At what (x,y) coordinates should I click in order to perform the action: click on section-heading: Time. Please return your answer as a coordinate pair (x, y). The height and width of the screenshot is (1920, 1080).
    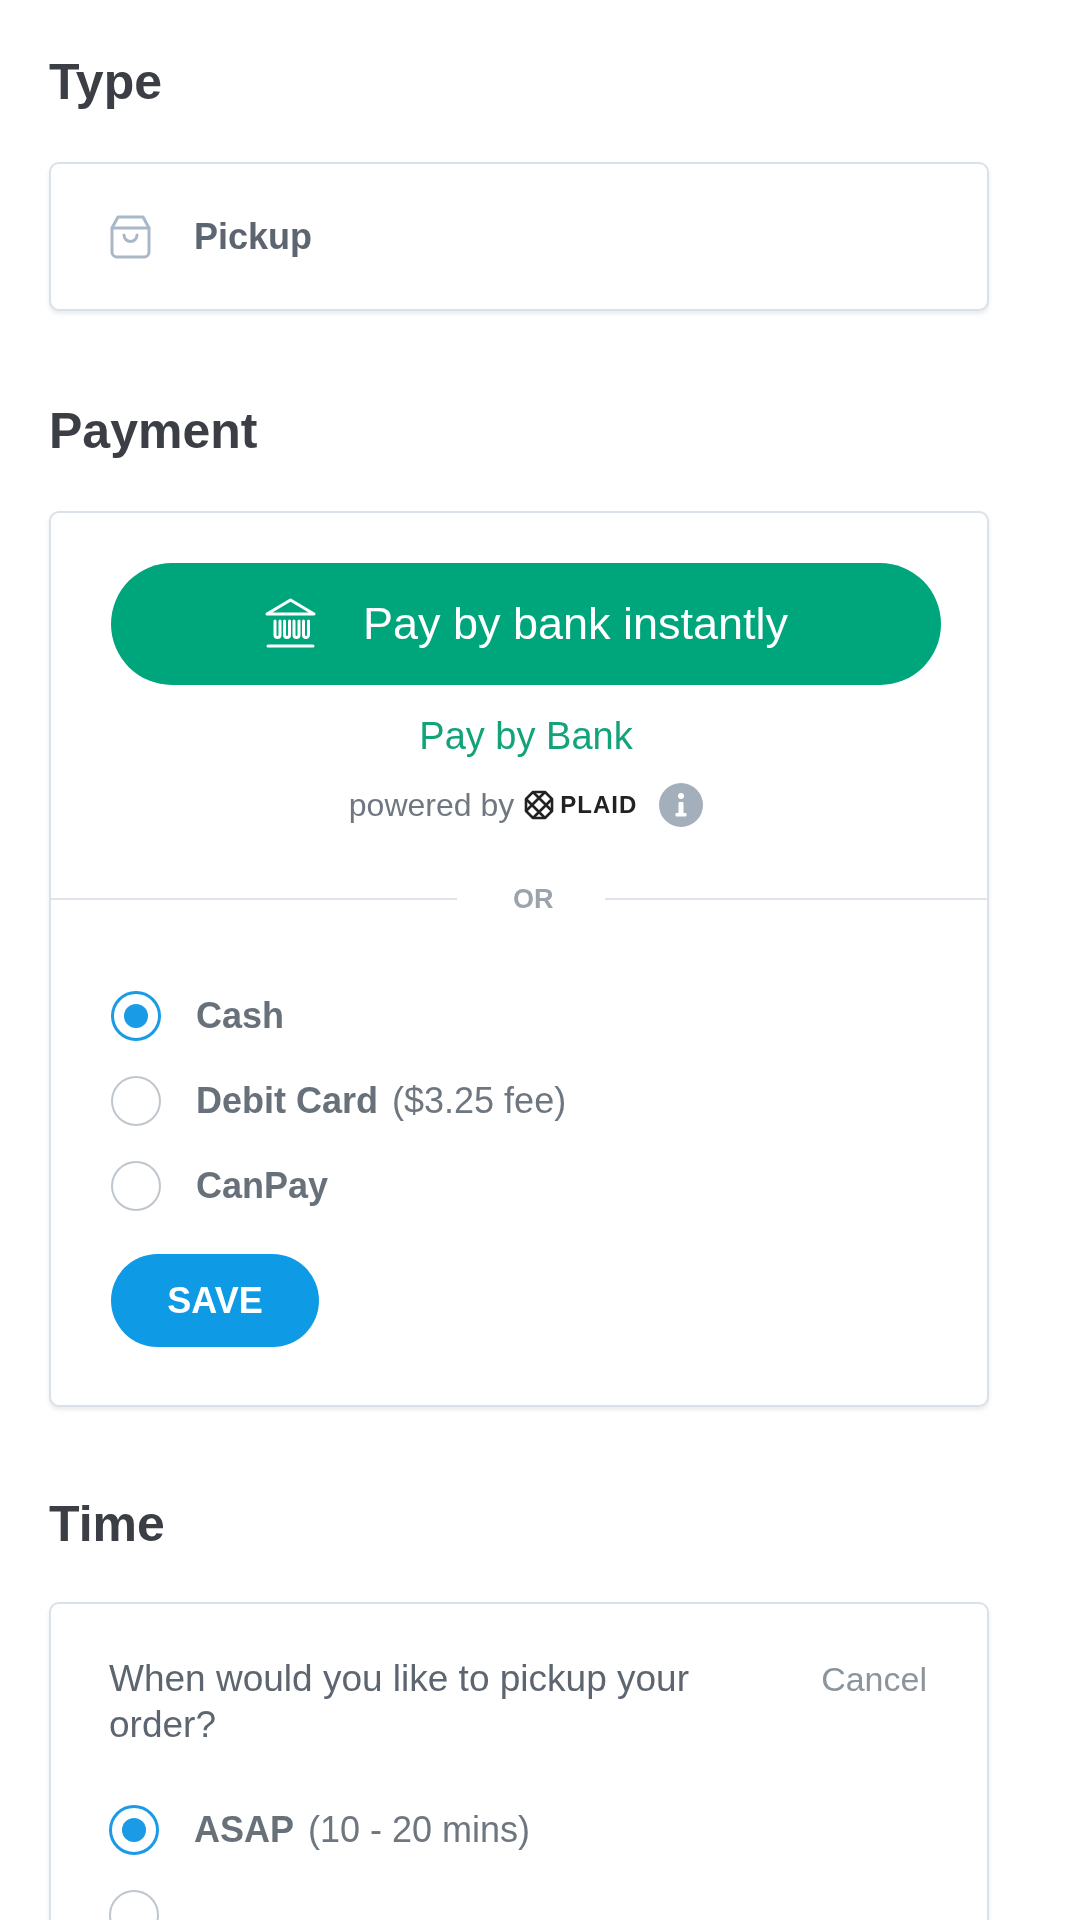
    Looking at the image, I should click on (107, 1524).